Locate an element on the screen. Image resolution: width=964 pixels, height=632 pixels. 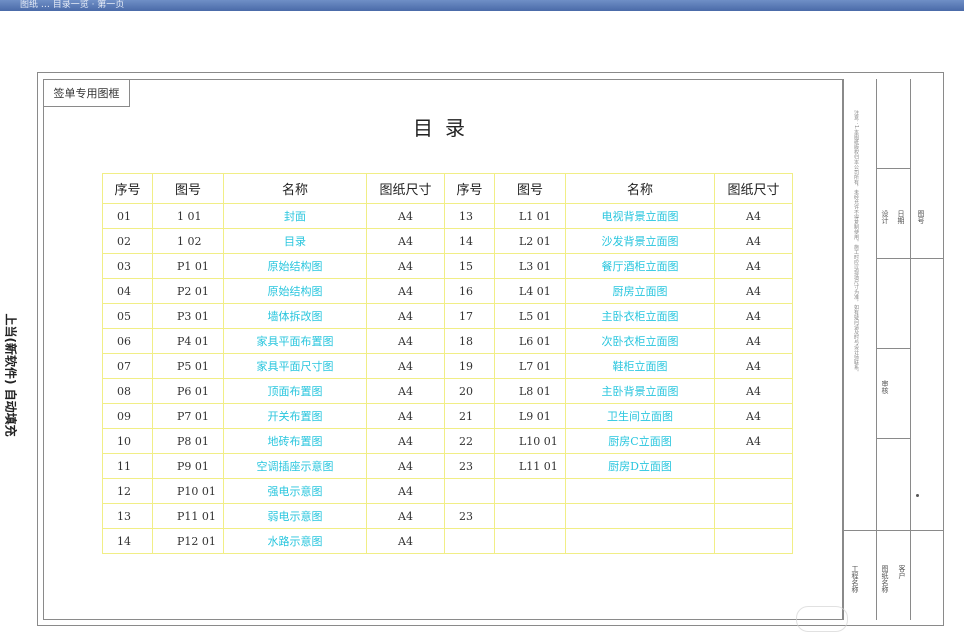
title-block-label: 图纸名称 is located at coordinates (885, 579).